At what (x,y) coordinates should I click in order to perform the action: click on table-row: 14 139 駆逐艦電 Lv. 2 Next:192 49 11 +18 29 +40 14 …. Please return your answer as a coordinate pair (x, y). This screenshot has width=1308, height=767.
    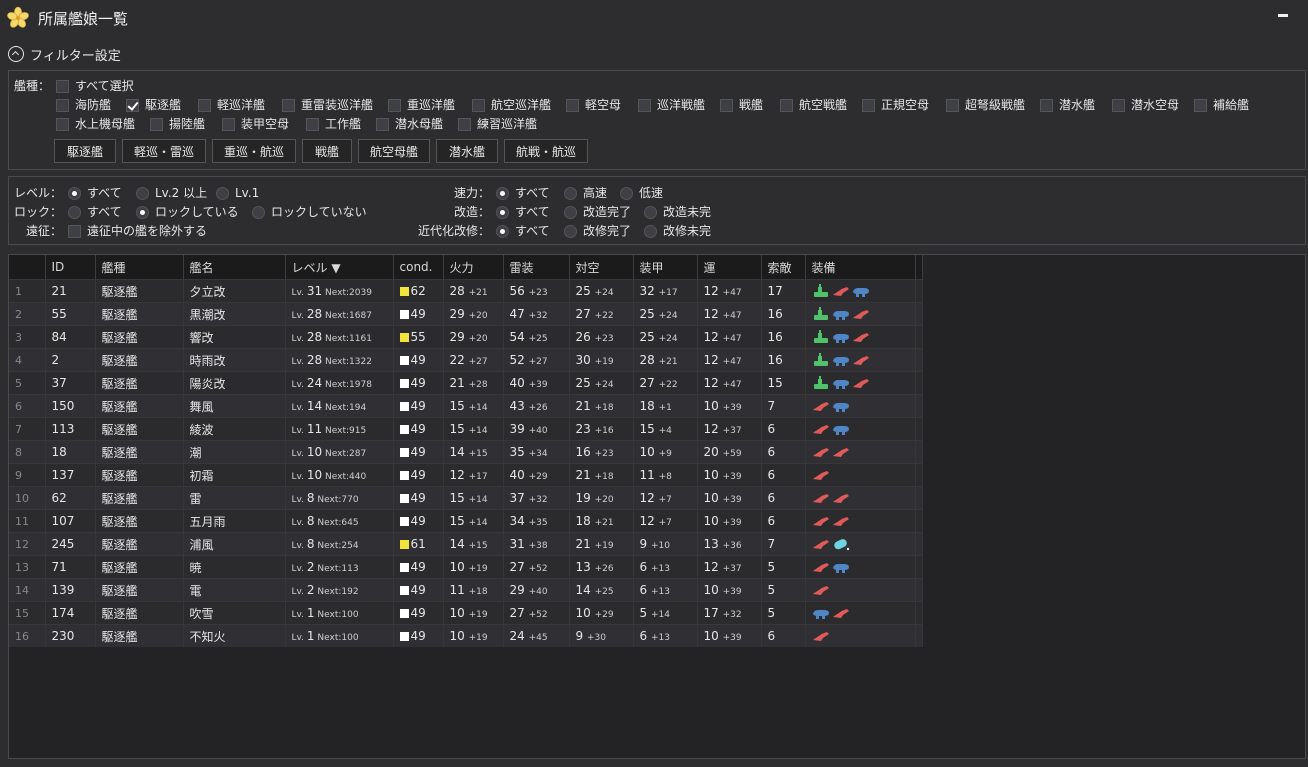
    Looking at the image, I should click on (466, 590).